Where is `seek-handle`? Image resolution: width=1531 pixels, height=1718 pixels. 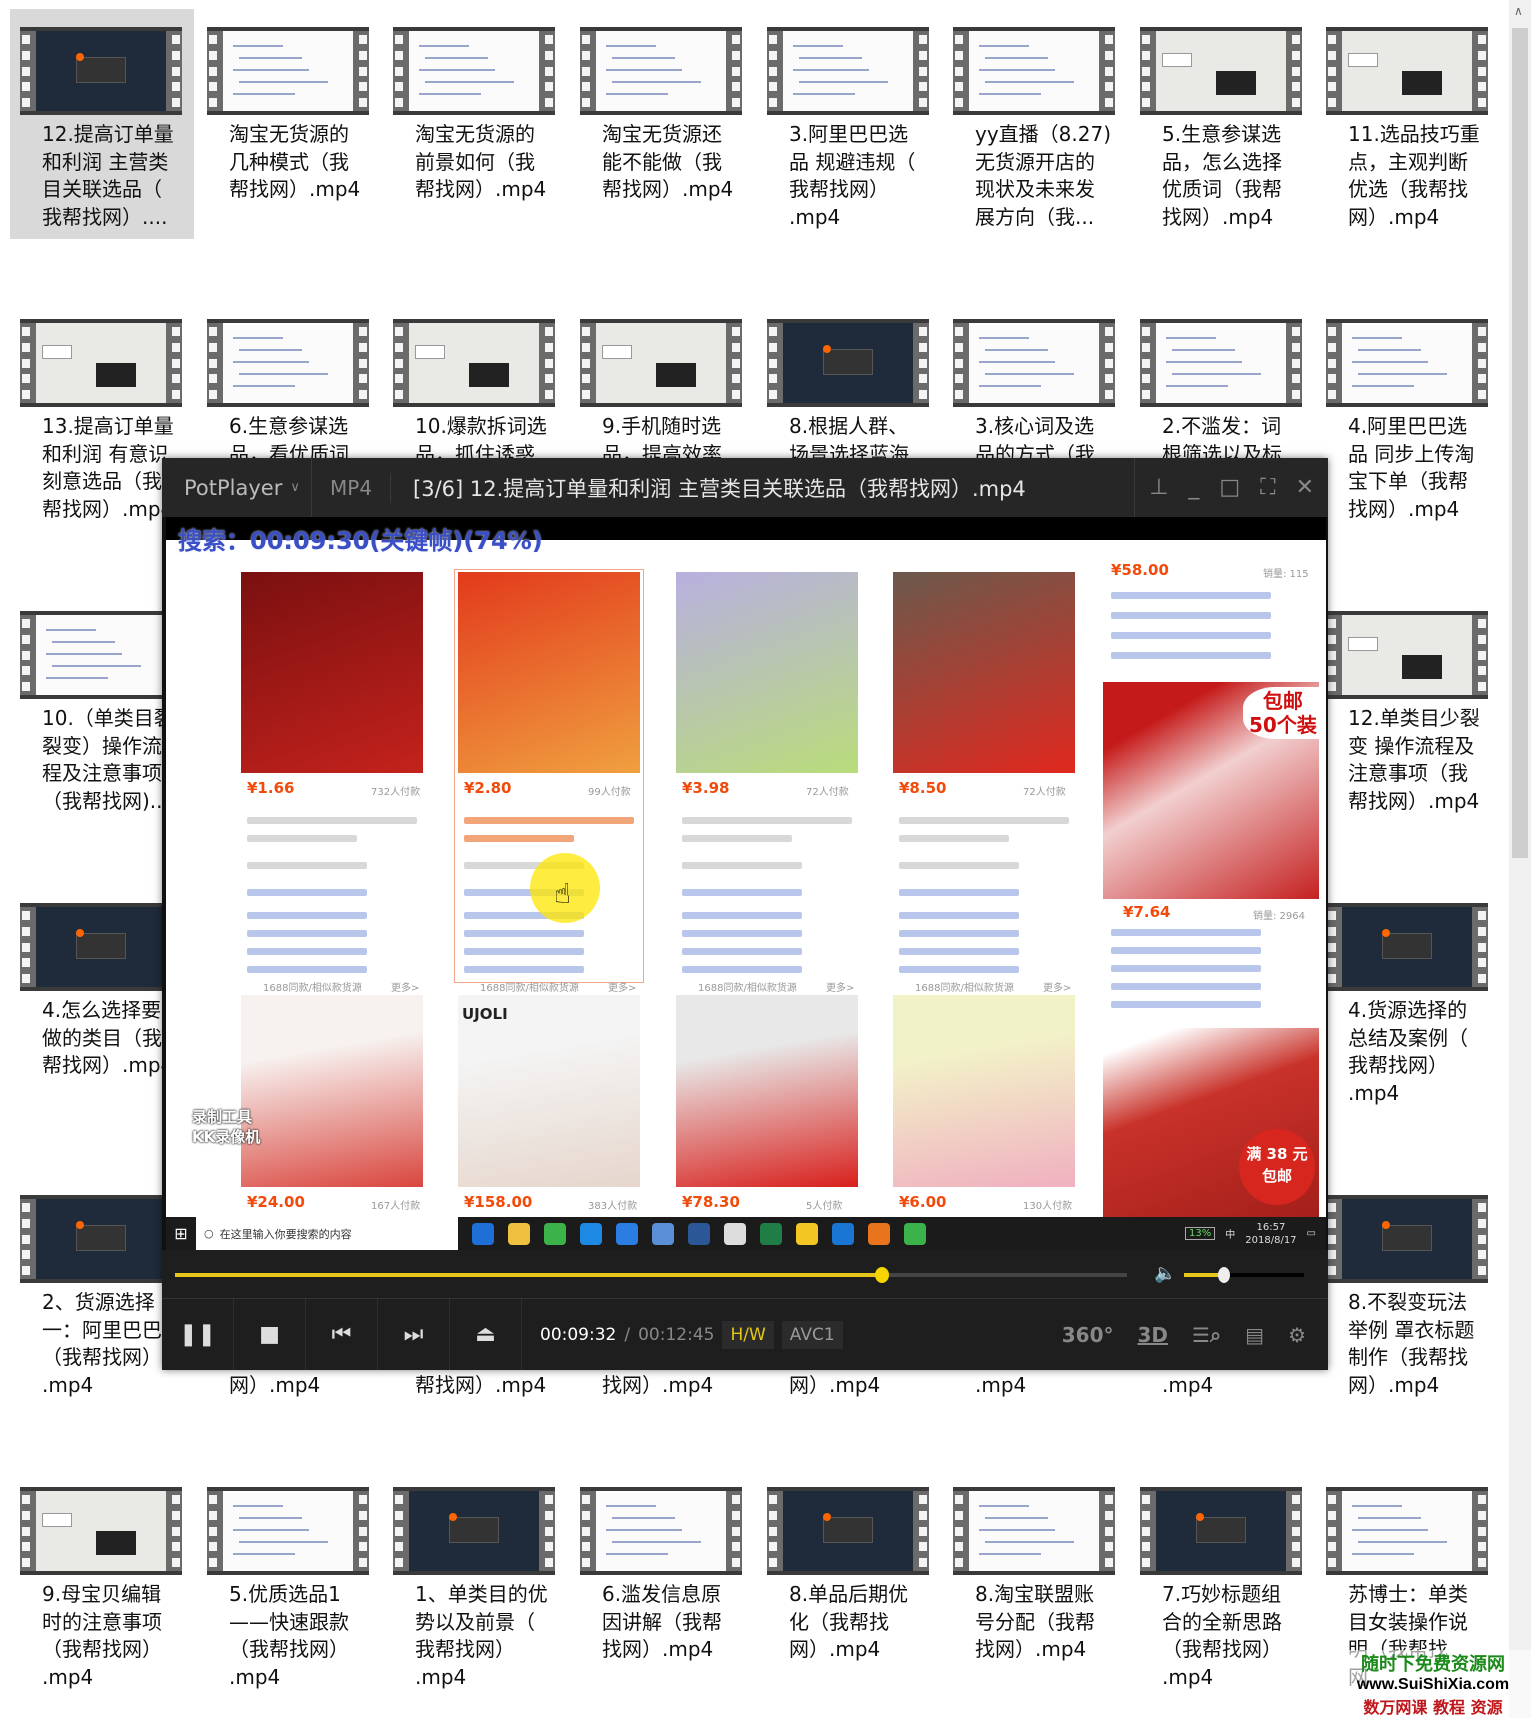 seek-handle is located at coordinates (882, 1275).